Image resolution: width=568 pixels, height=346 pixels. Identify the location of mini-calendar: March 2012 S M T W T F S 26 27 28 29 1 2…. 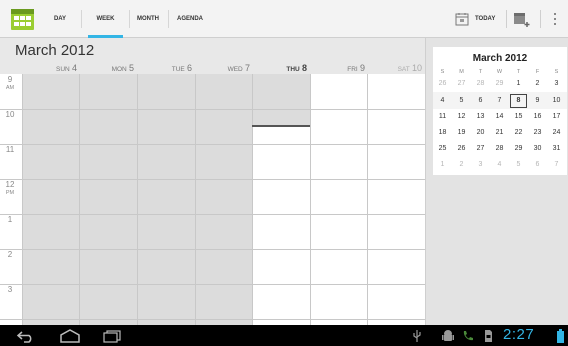
(500, 111).